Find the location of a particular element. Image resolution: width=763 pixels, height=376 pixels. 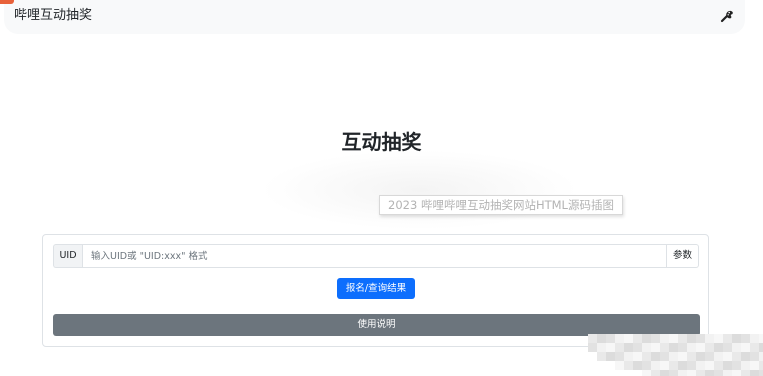

mosaic-watermark is located at coordinates (675, 355).